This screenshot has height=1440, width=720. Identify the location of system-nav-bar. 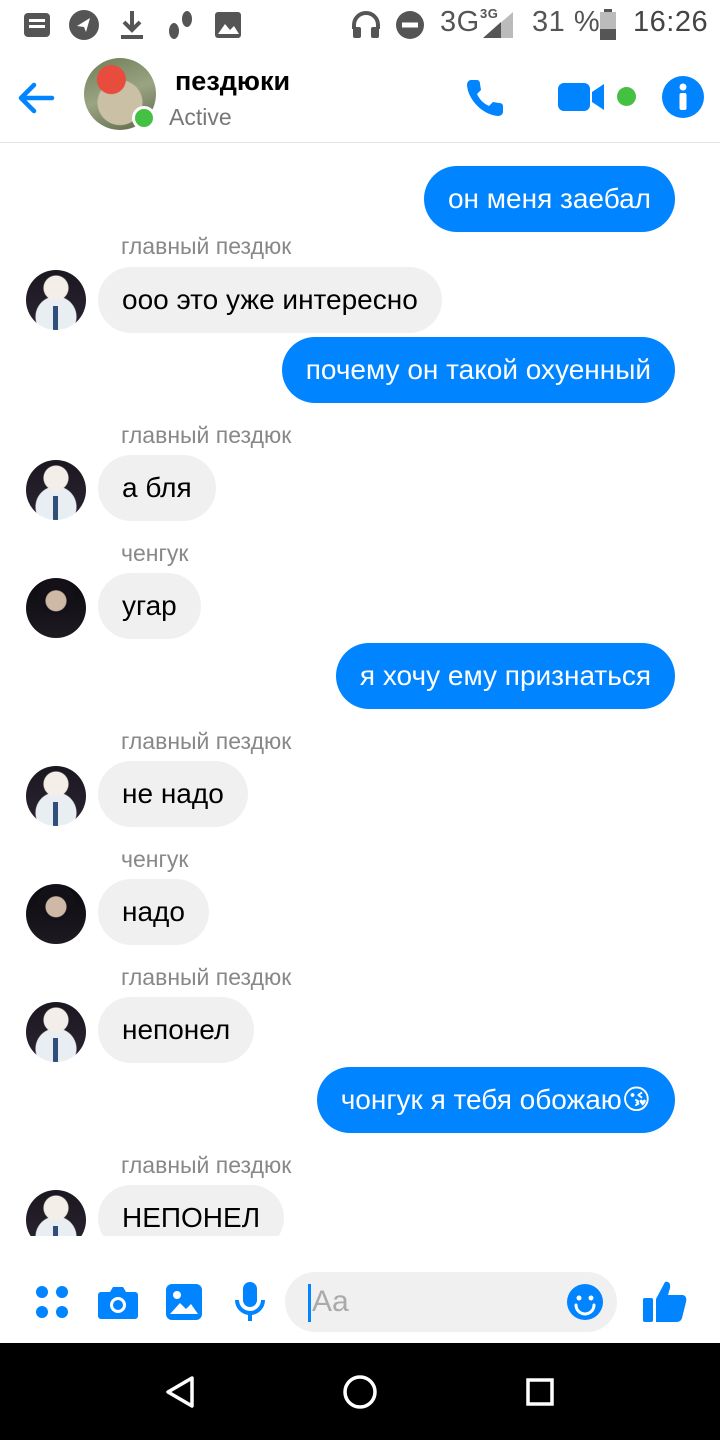
(360, 1391).